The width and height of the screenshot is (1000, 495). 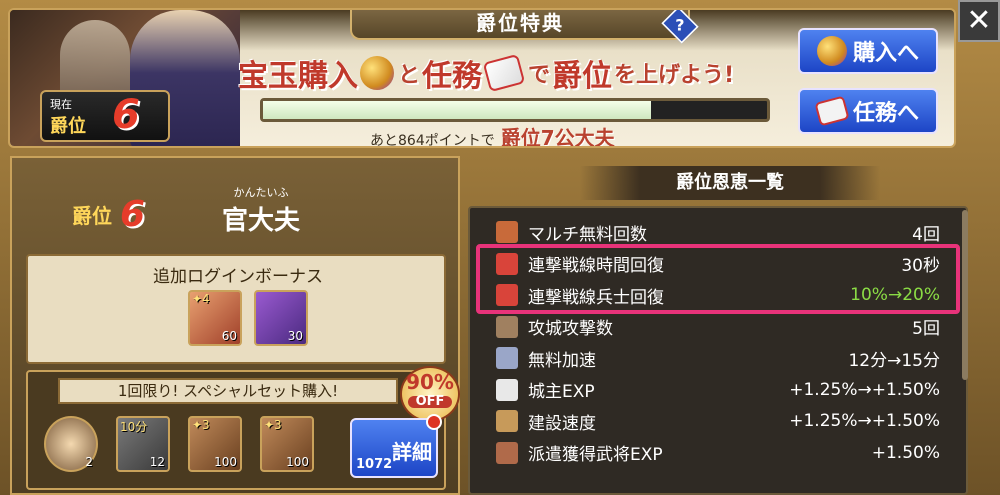 What do you see at coordinates (412, 452) in the screenshot?
I see `detail-button-label: 詳細` at bounding box center [412, 452].